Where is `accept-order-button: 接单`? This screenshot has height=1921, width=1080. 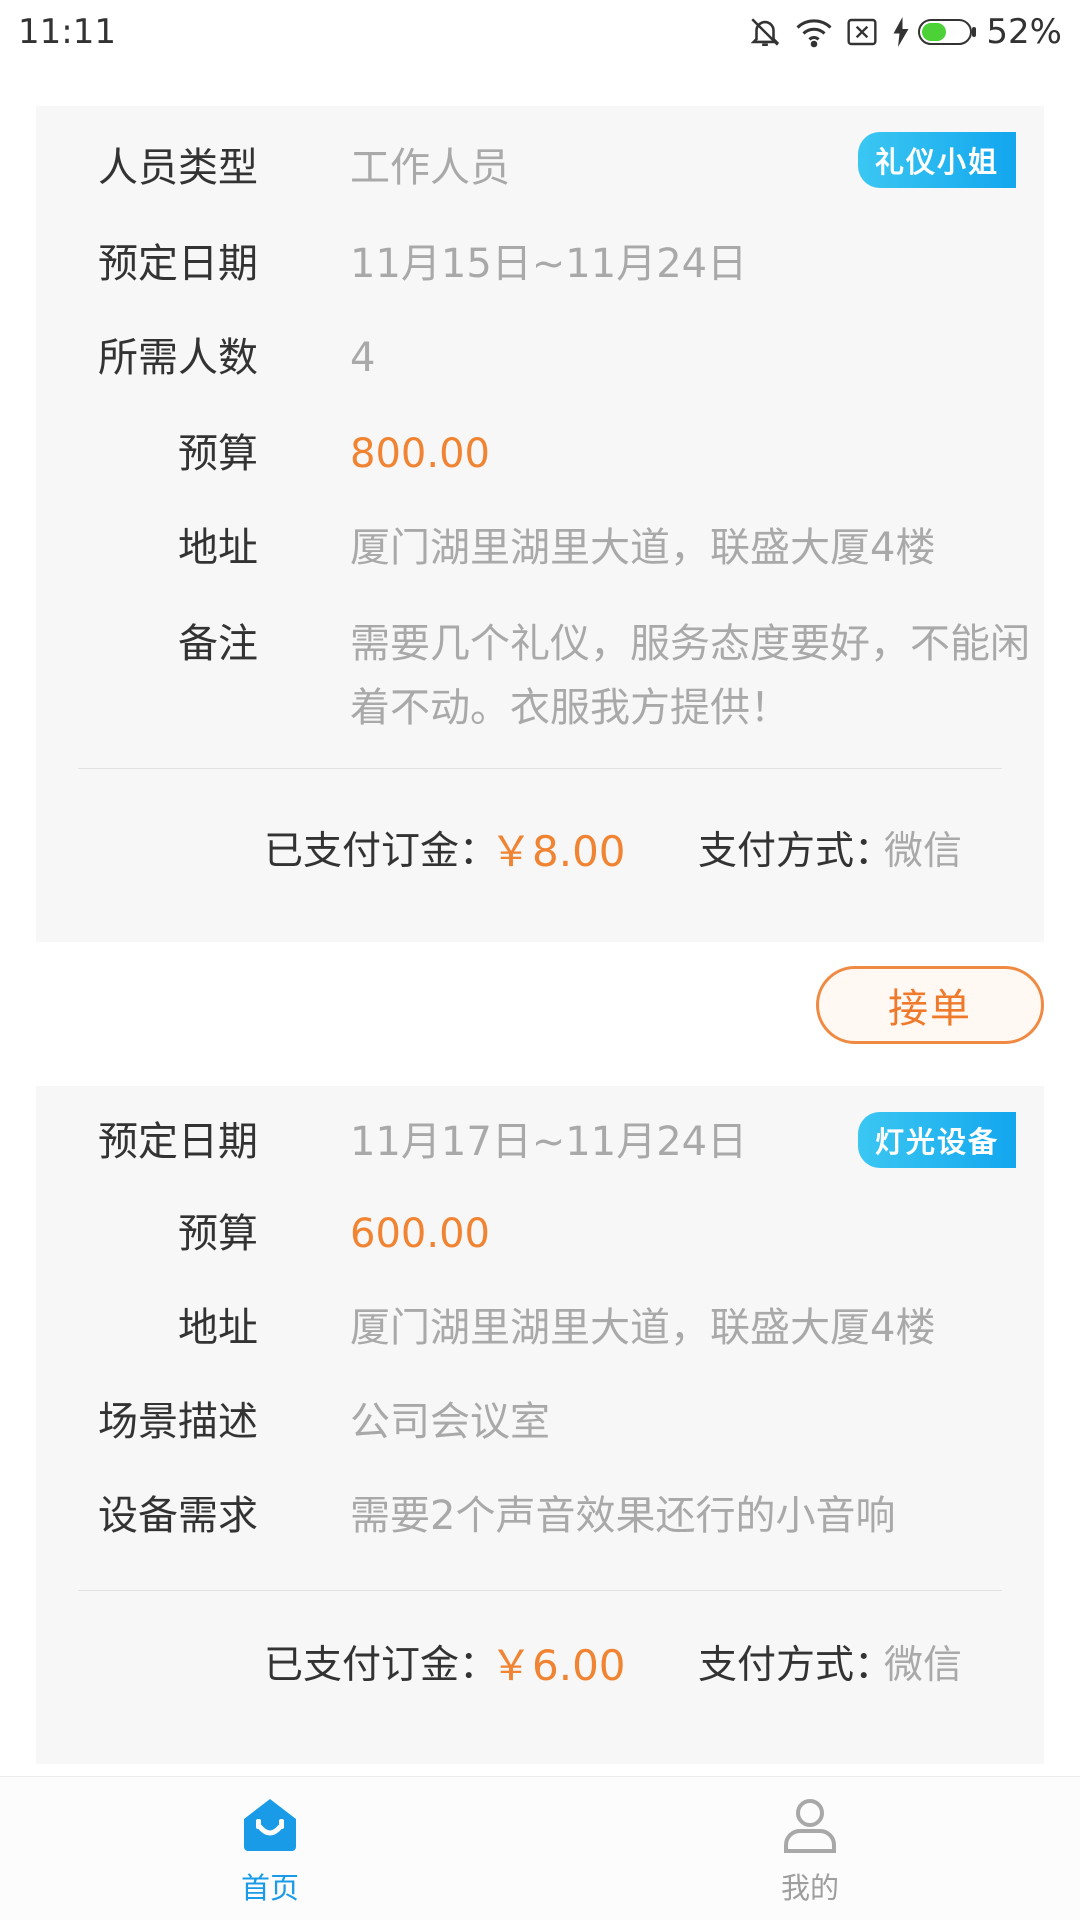 accept-order-button: 接单 is located at coordinates (930, 1005).